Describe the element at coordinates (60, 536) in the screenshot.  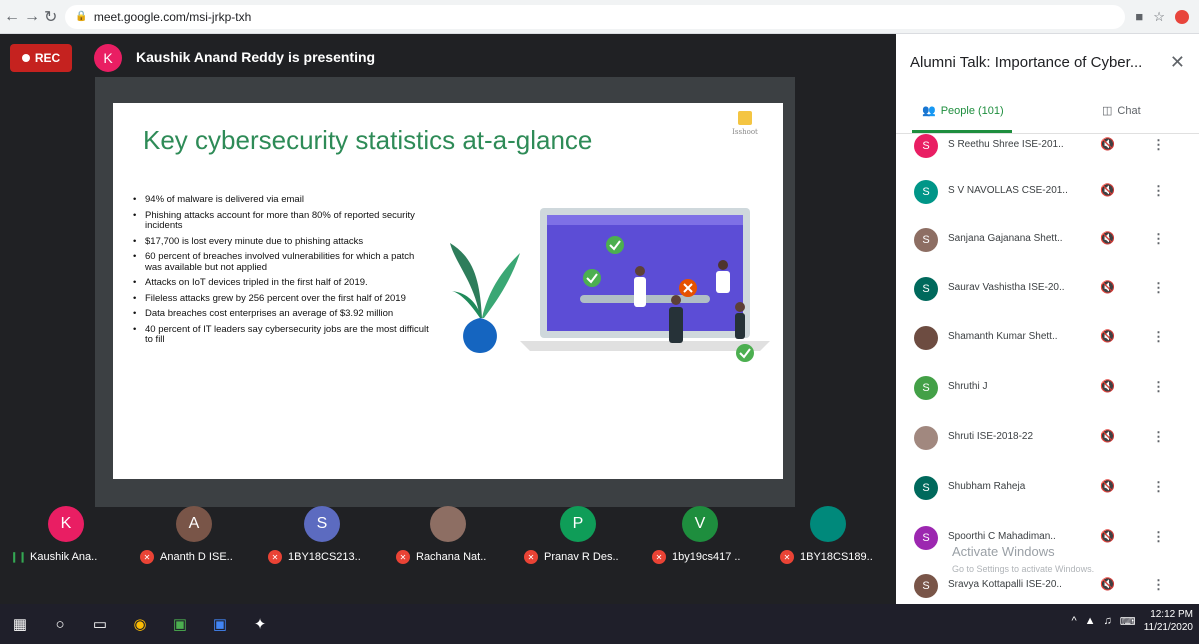
I see `participant-tile: K ❙❙ Kaushik Ana..` at that location.